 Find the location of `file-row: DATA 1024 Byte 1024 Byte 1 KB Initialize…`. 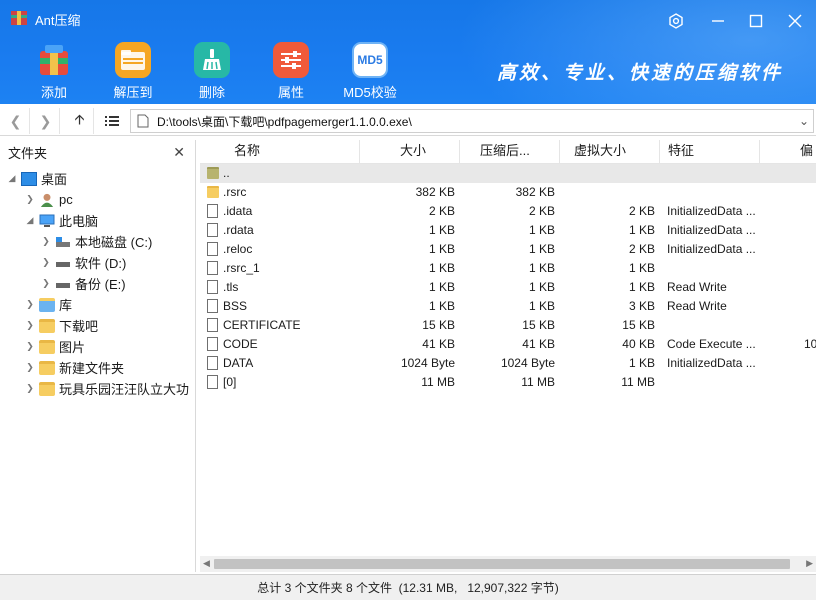

file-row: DATA 1024 Byte 1024 Byte 1 KB Initialize… is located at coordinates (508, 363).